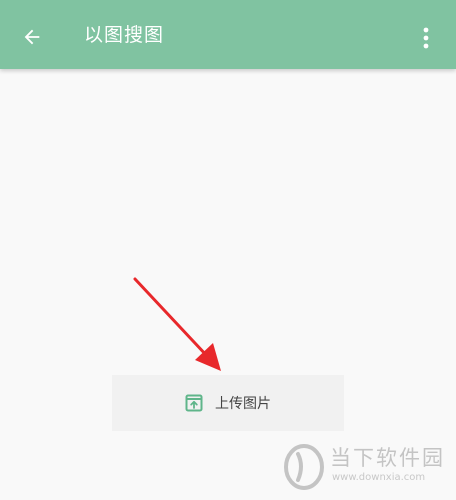 The image size is (456, 500). I want to click on overflow-menu-button, so click(426, 38).